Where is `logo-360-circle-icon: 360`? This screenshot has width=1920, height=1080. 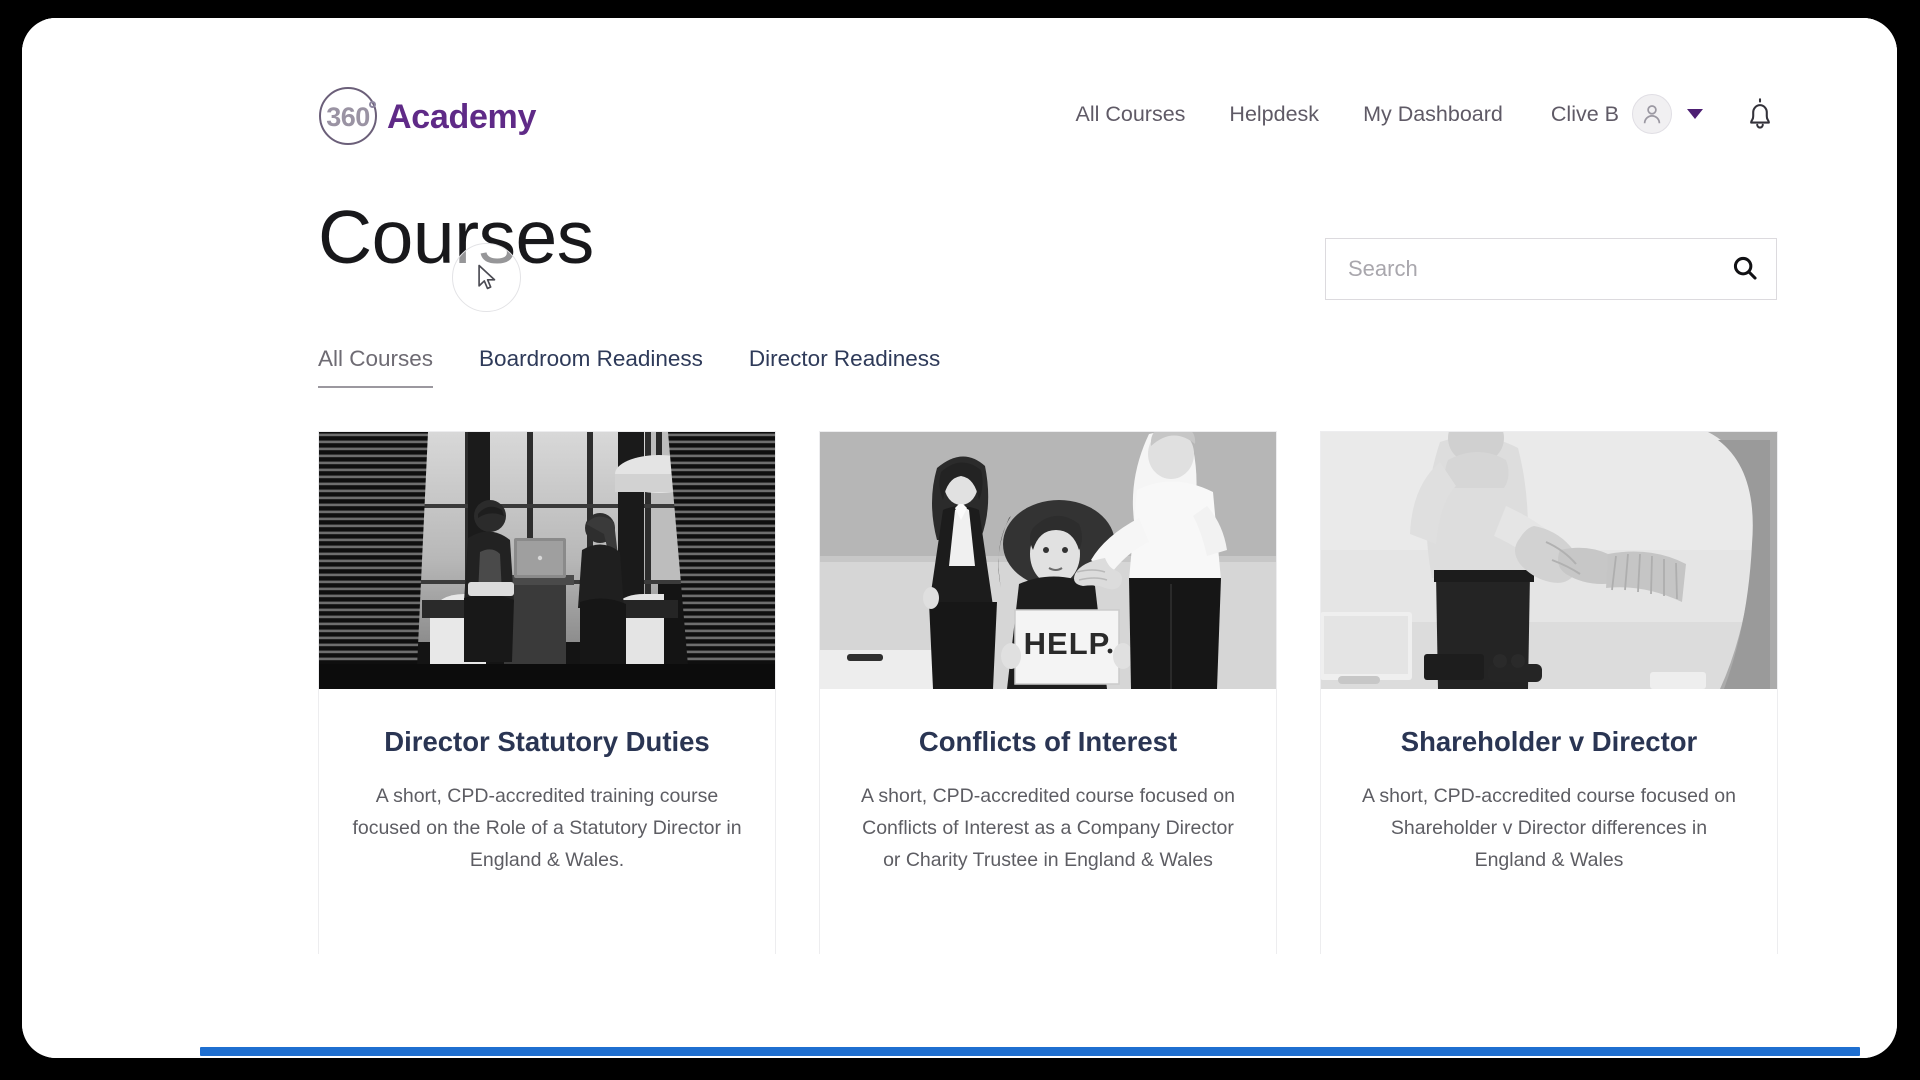 logo-360-circle-icon: 360 is located at coordinates (349, 117).